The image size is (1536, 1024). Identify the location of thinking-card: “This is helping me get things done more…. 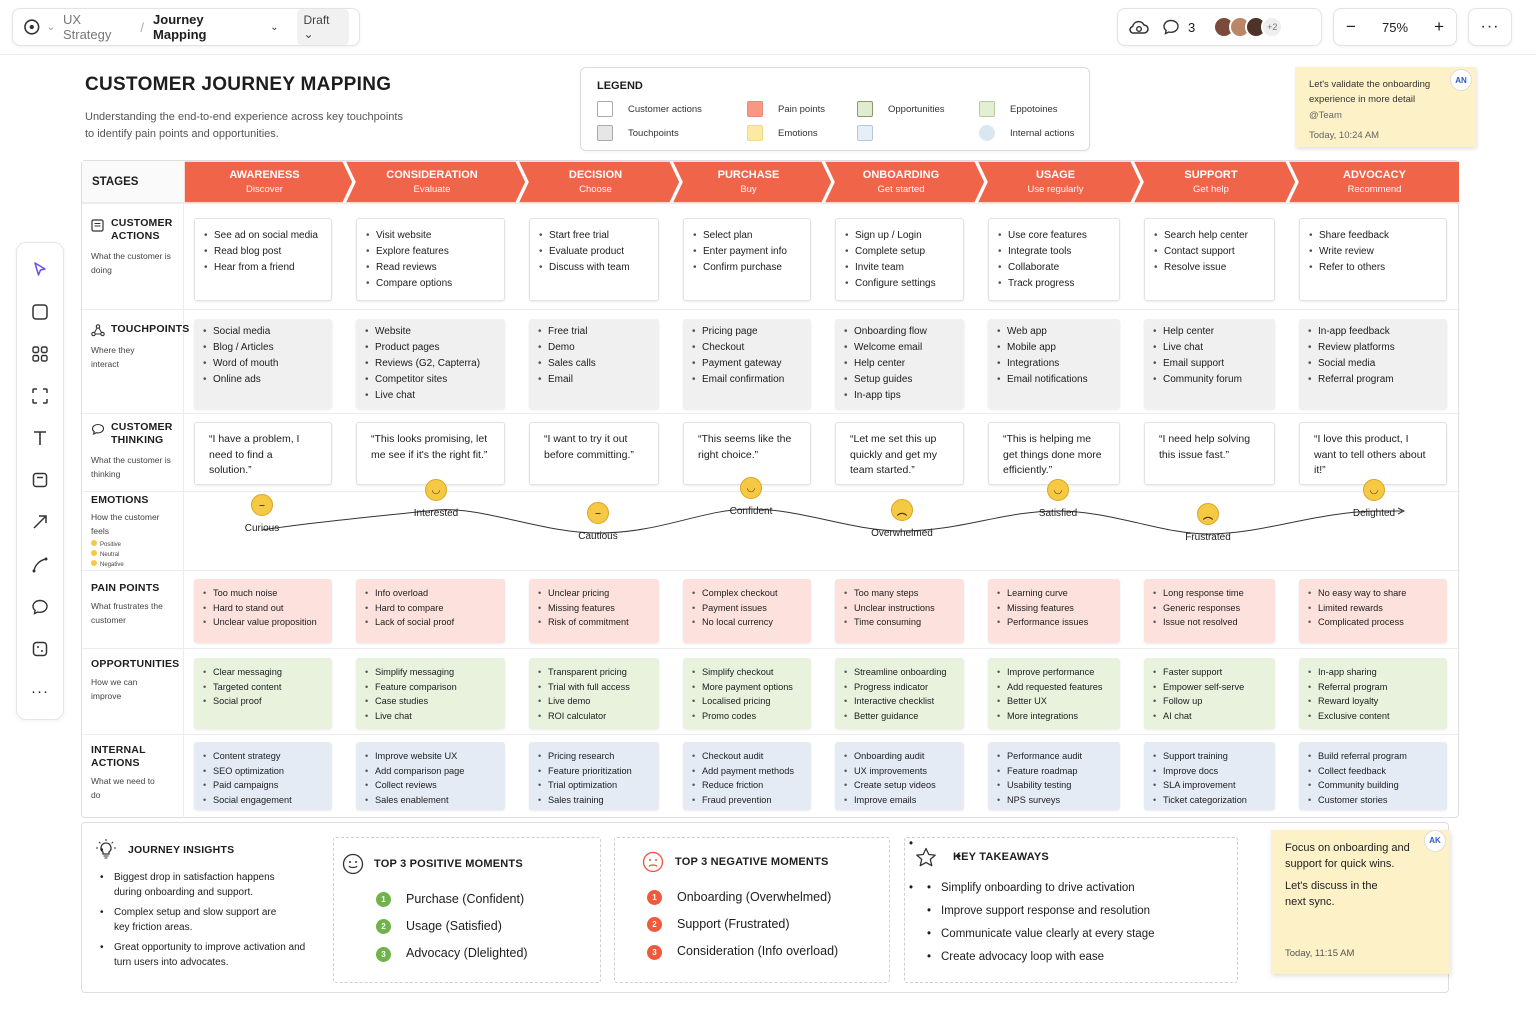
(1054, 453).